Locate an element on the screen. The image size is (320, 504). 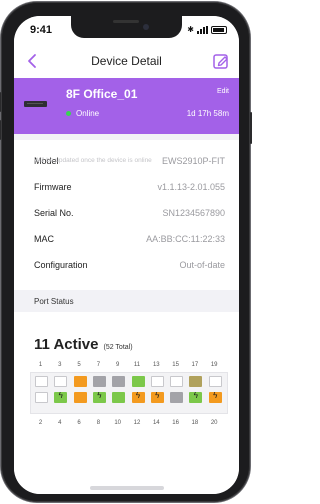
speaker is located at coordinates (126, 21).